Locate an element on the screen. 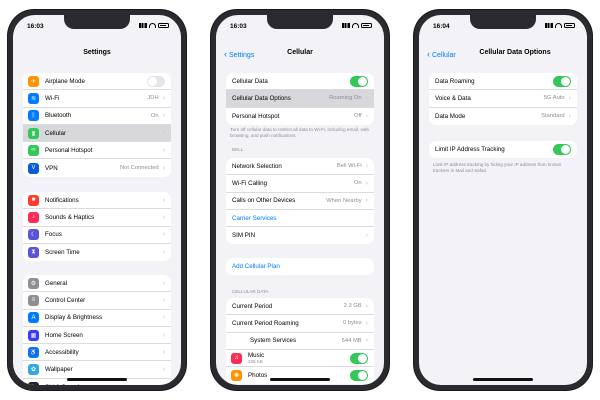 The image size is (600, 400). row-wallpaper: ✿ Wallpaper › is located at coordinates (97, 370).